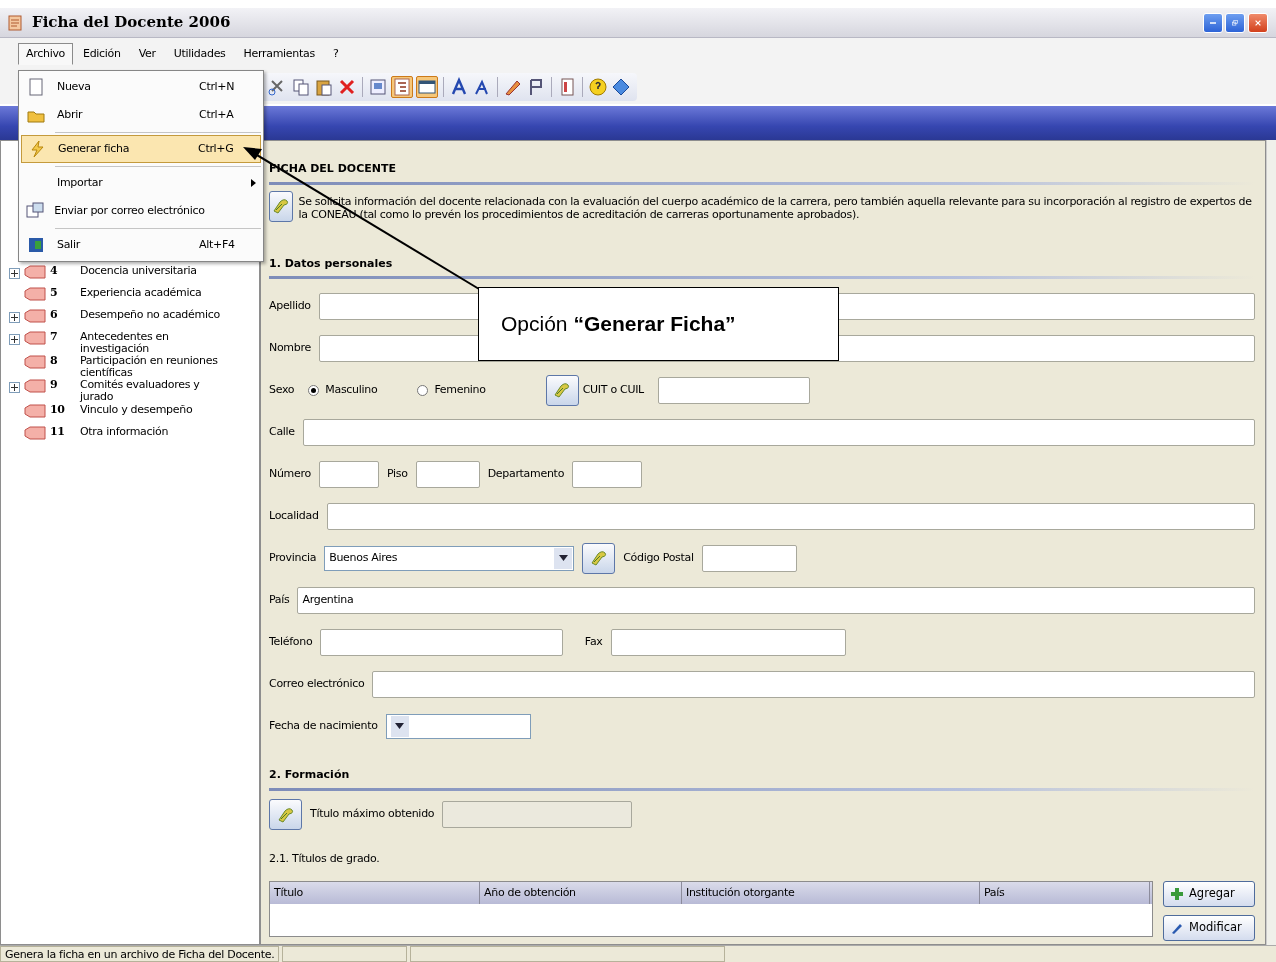  I want to click on field-label: Apellido, so click(290, 305).